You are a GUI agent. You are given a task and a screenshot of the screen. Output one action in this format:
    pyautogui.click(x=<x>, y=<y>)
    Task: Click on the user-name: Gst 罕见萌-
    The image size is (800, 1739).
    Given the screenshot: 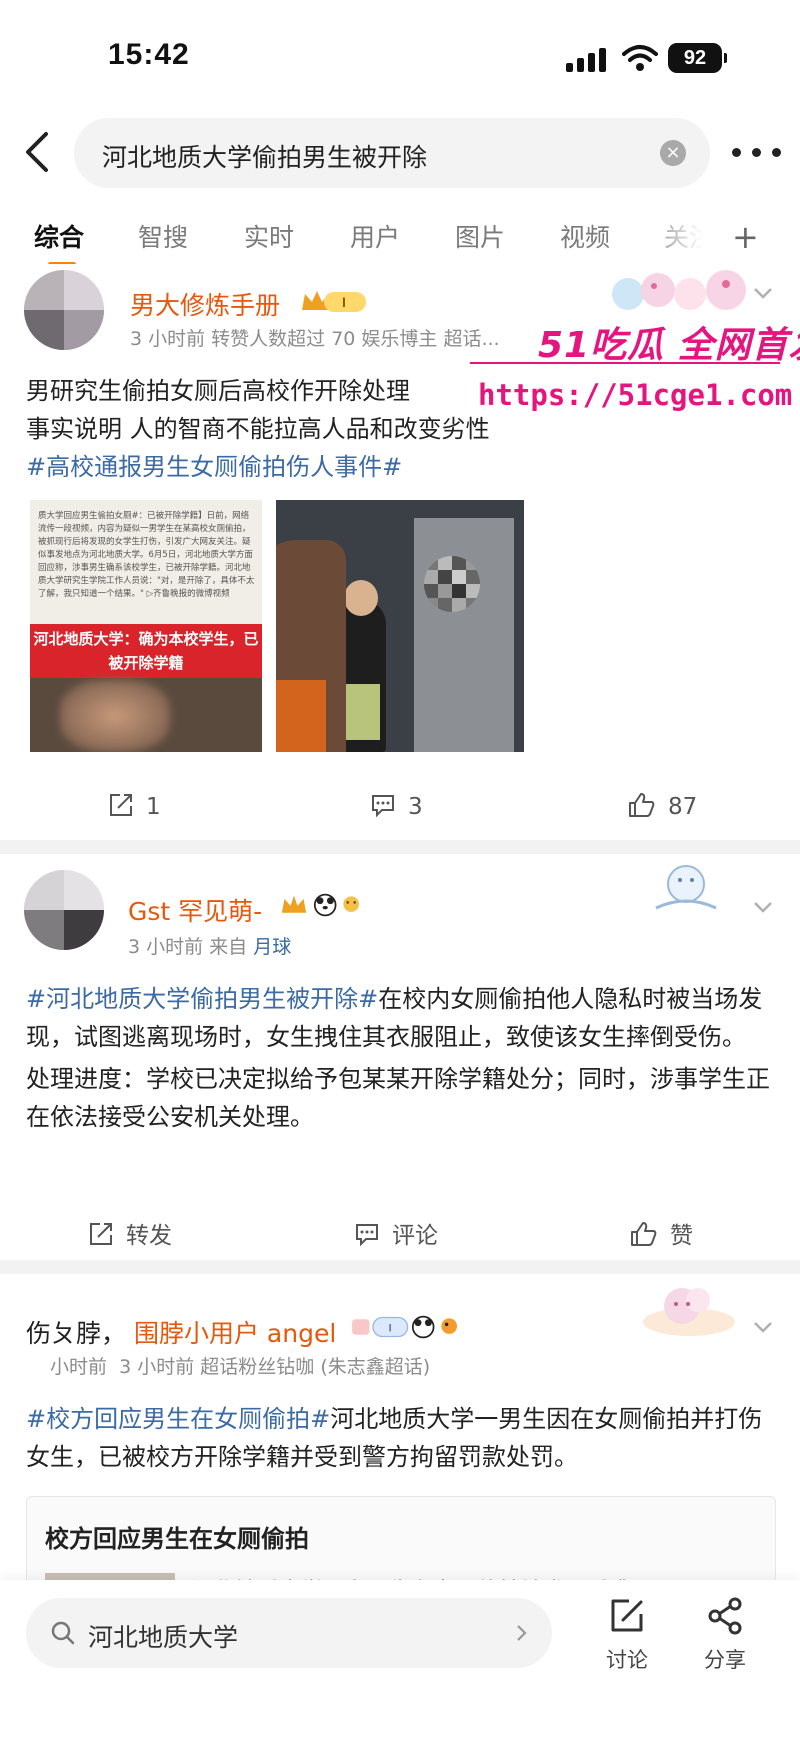 What is the action you would take?
    pyautogui.click(x=195, y=910)
    